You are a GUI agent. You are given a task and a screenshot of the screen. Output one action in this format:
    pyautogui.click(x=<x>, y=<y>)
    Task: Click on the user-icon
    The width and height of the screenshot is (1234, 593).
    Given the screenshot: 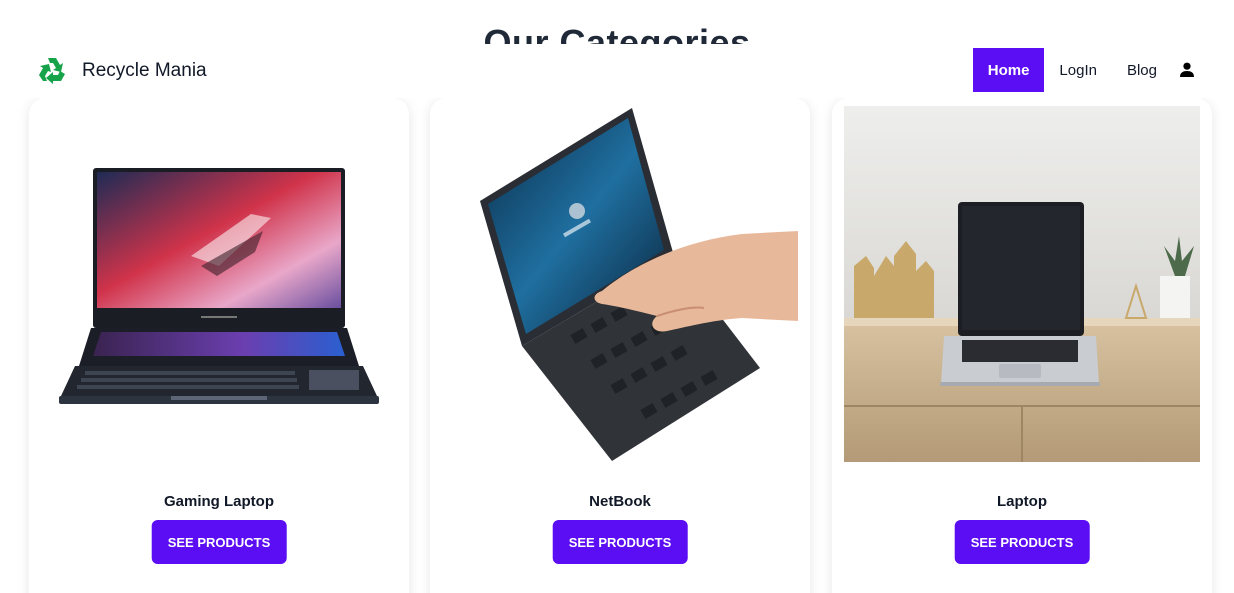 What is the action you would take?
    pyautogui.click(x=1187, y=70)
    